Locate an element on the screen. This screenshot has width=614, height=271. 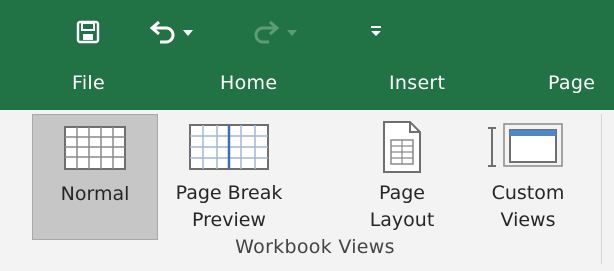
page-break-preview-button: Page Break Preview is located at coordinates (229, 177).